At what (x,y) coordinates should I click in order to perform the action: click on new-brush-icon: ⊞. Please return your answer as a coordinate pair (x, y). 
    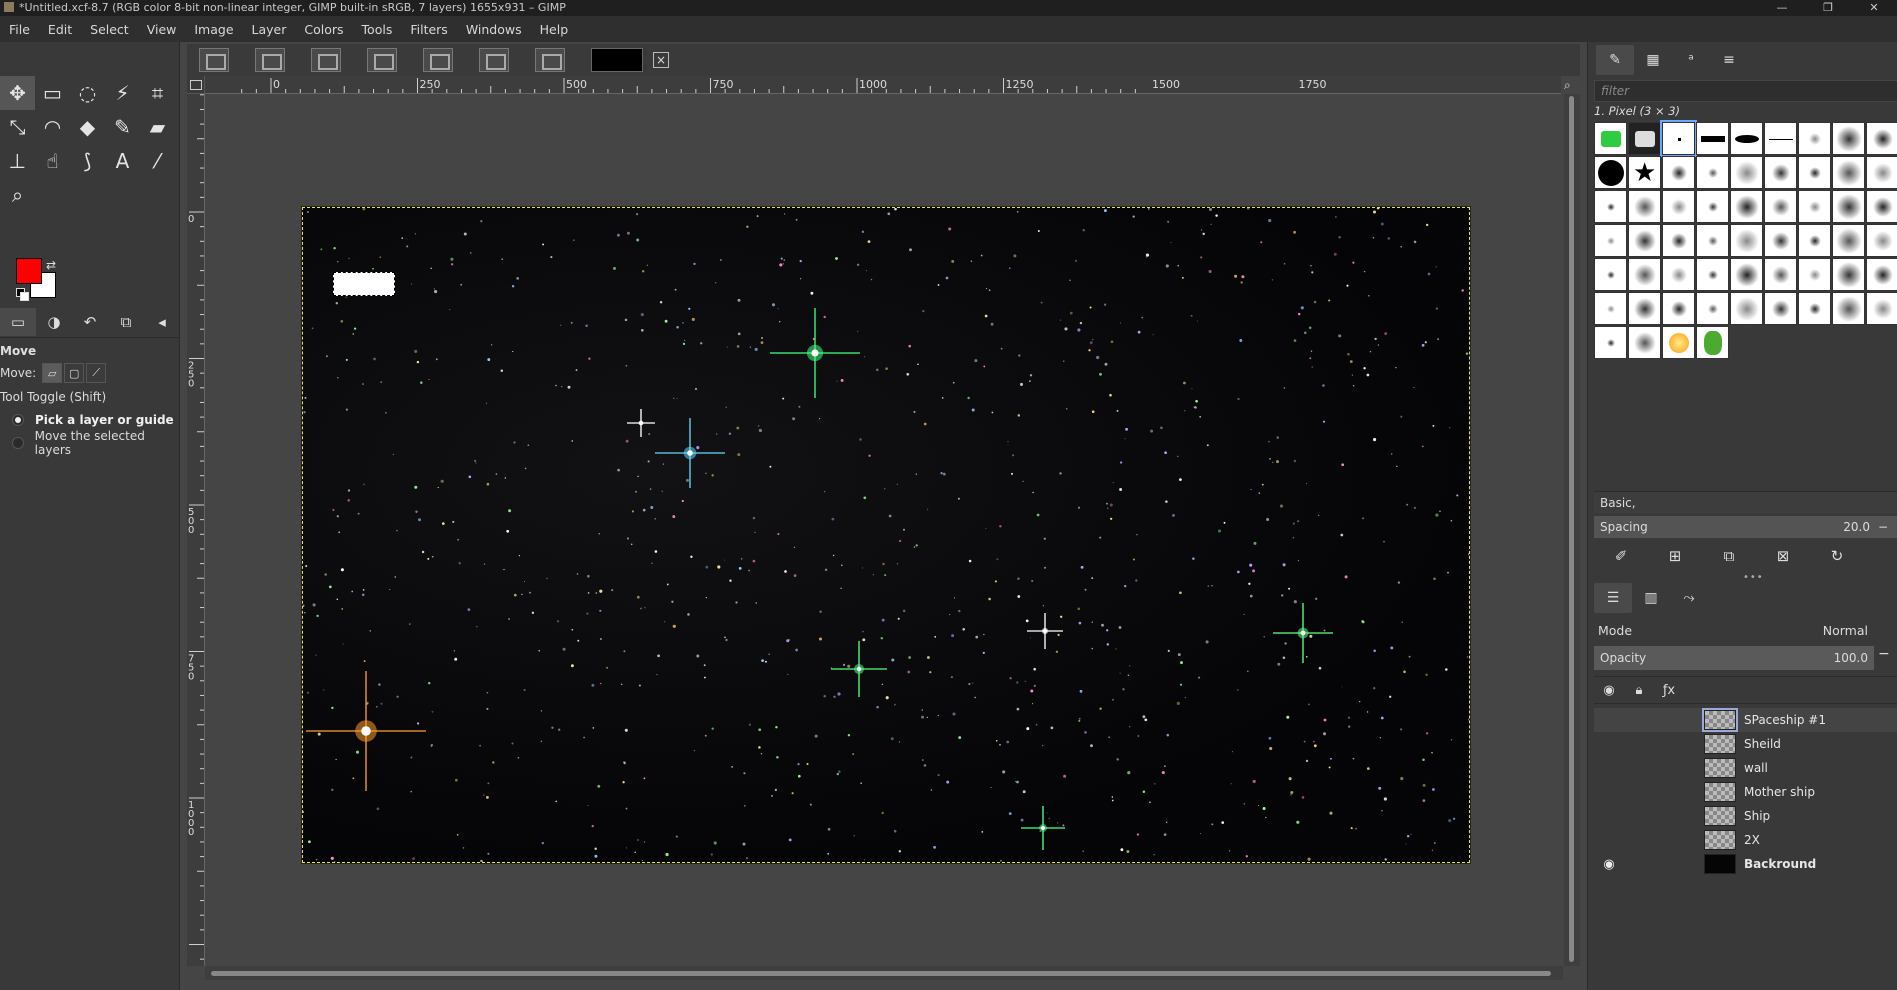
    Looking at the image, I should click on (1675, 556).